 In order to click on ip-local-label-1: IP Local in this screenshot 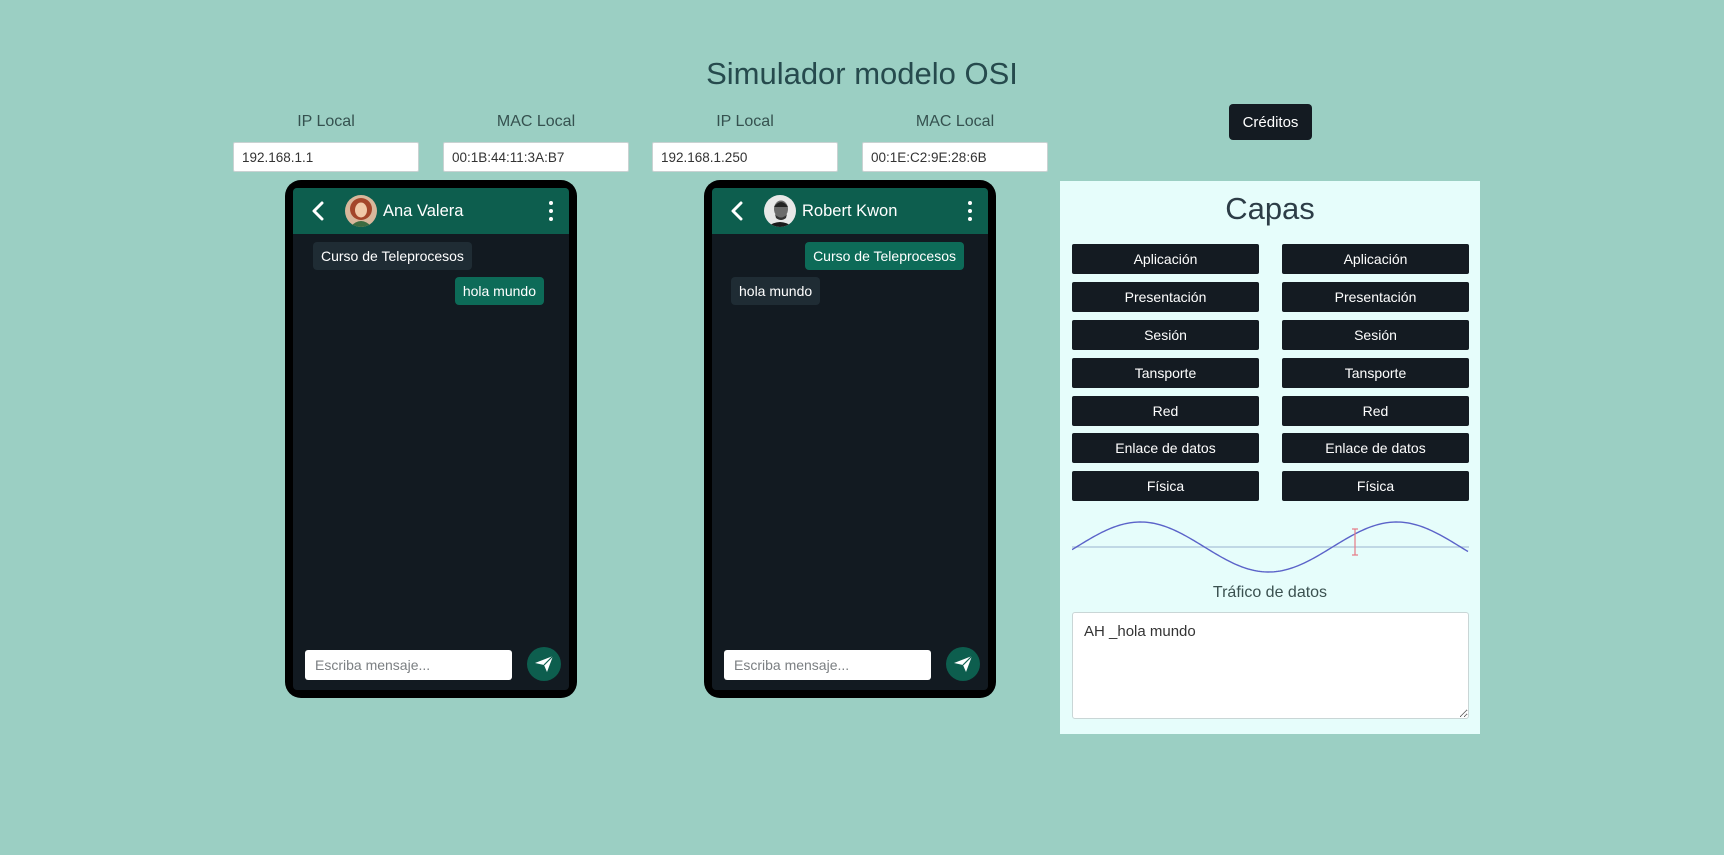, I will do `click(326, 121)`.